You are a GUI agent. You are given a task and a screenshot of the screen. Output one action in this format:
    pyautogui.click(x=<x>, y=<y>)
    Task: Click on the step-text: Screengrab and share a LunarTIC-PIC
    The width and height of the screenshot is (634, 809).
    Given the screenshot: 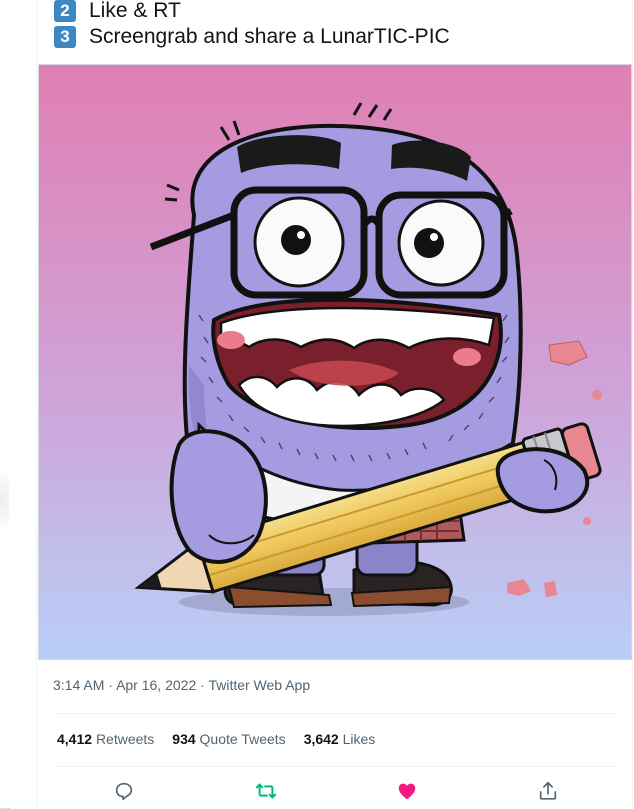 What is the action you would take?
    pyautogui.click(x=269, y=36)
    